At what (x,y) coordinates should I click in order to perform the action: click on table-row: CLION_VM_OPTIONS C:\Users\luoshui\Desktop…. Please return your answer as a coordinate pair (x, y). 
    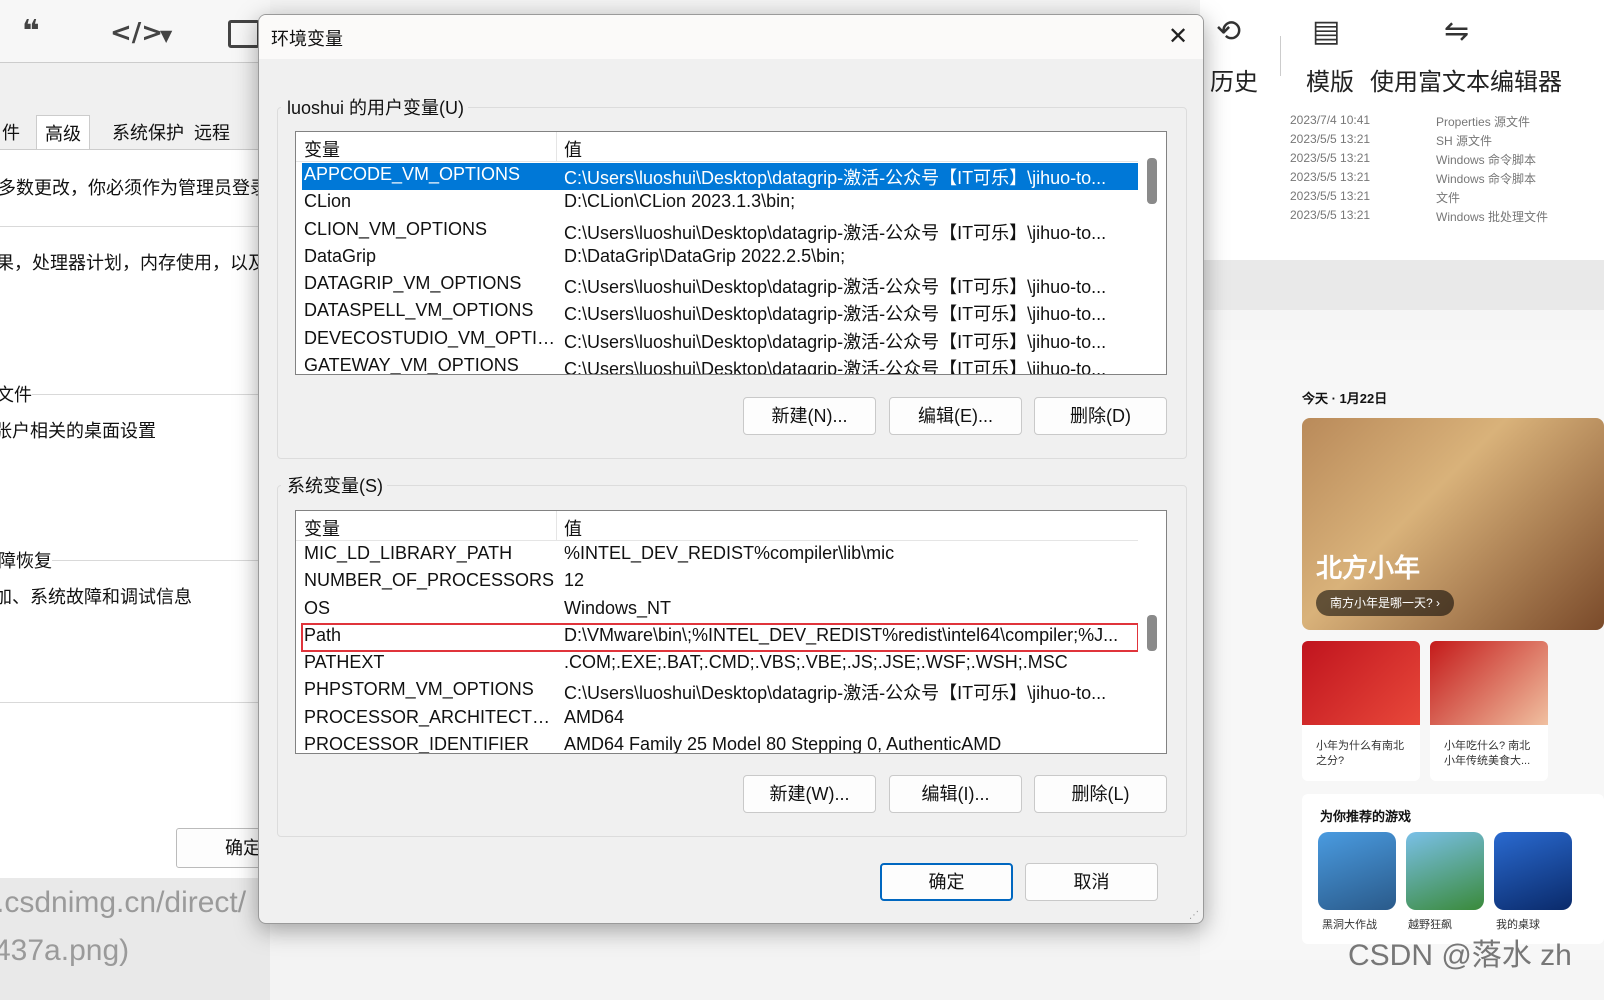
    Looking at the image, I should click on (720, 231).